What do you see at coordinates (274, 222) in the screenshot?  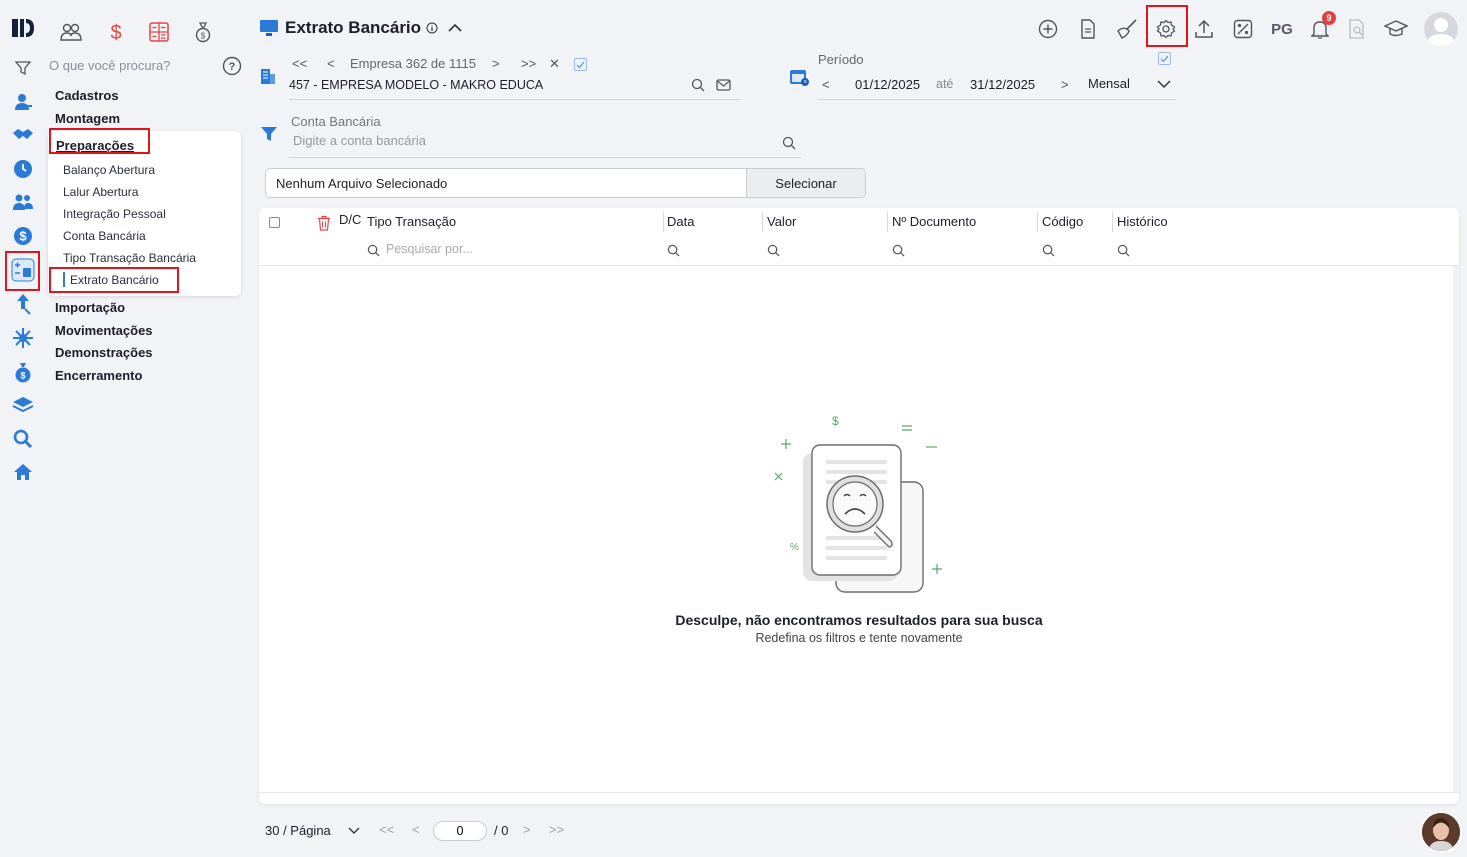 I see `select-all-checkbox` at bounding box center [274, 222].